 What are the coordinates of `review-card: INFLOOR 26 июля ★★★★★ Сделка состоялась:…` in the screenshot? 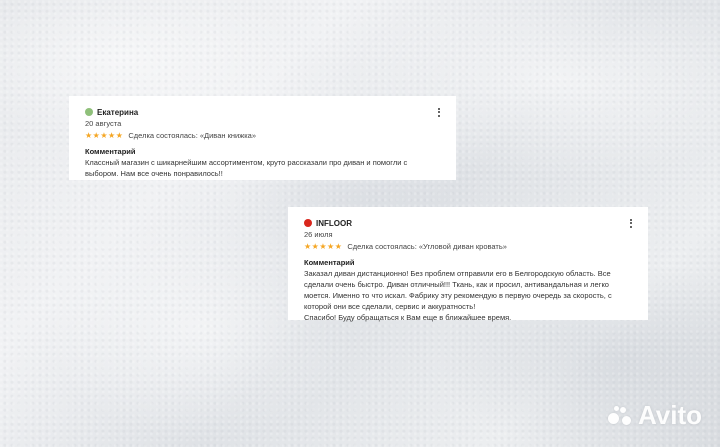 It's located at (468, 264).